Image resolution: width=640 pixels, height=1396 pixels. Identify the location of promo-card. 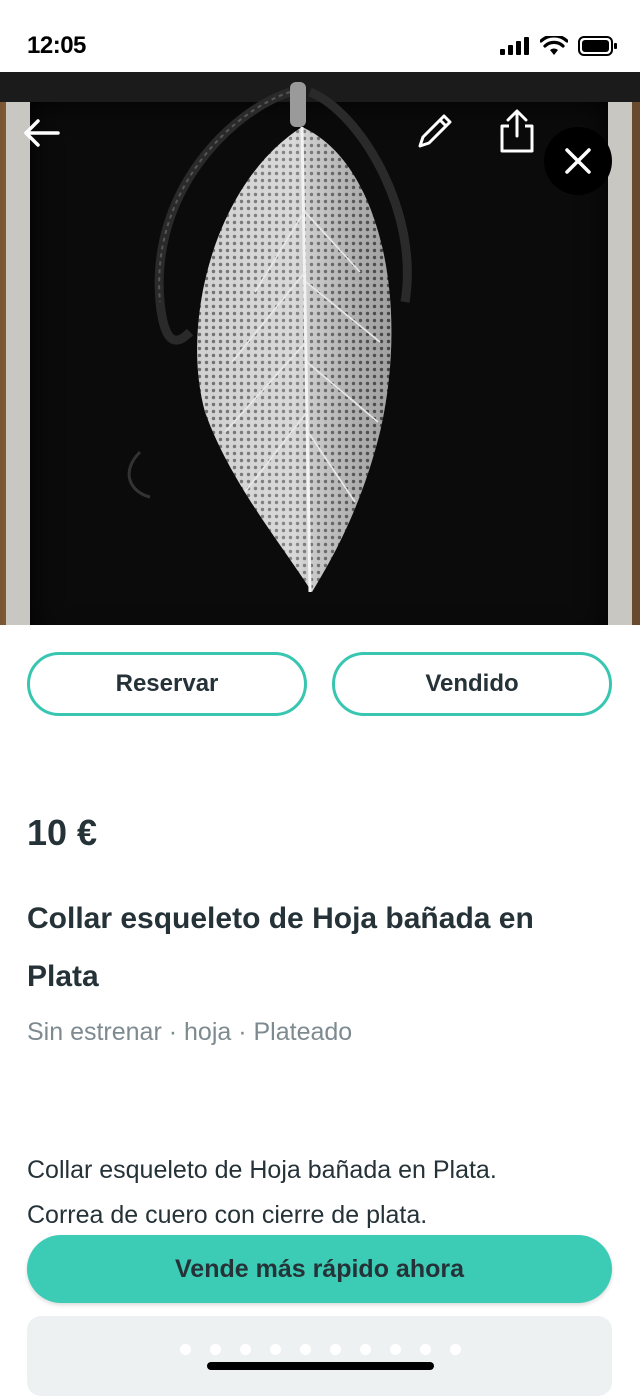
(319, 1356).